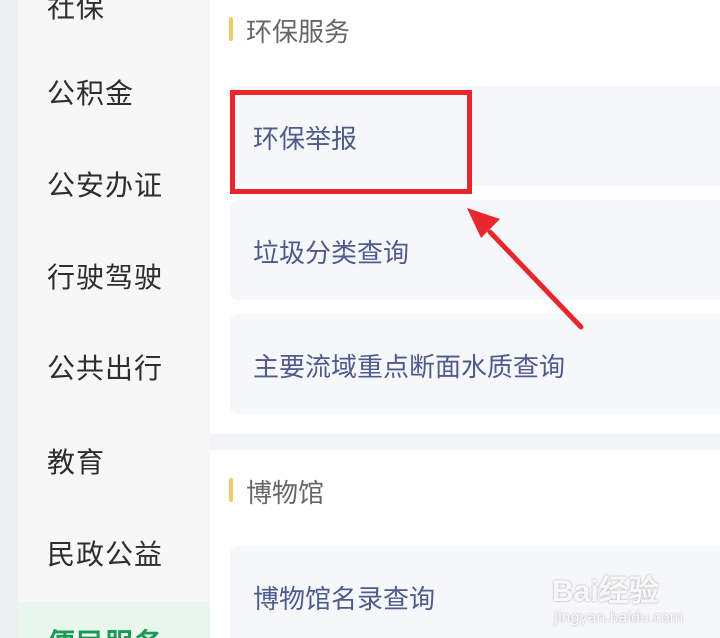 This screenshot has height=638, width=720. What do you see at coordinates (619, 618) in the screenshot?
I see `watermark-url: jingyan.baidu.com` at bounding box center [619, 618].